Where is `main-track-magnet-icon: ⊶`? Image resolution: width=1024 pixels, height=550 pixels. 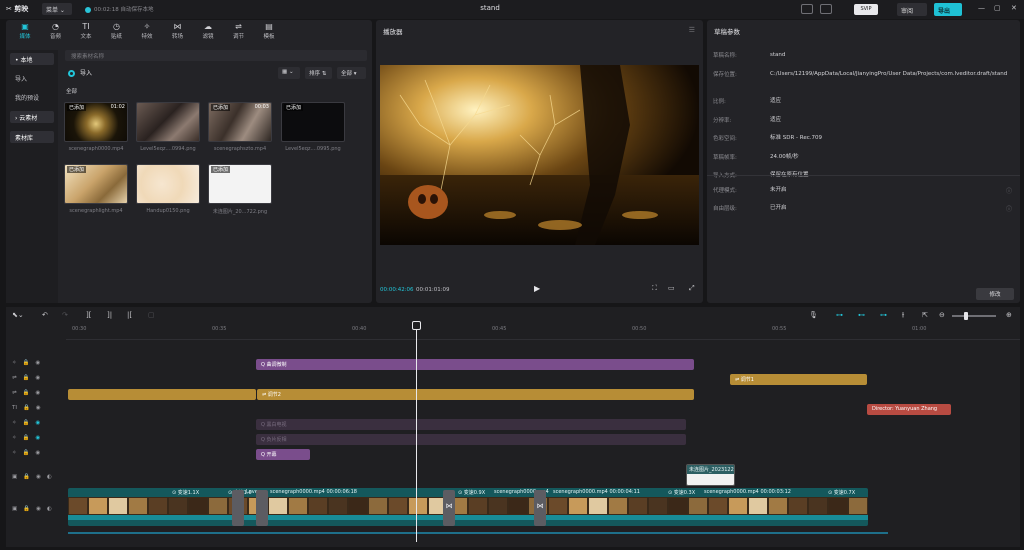 main-track-magnet-icon: ⊶ is located at coordinates (839, 315).